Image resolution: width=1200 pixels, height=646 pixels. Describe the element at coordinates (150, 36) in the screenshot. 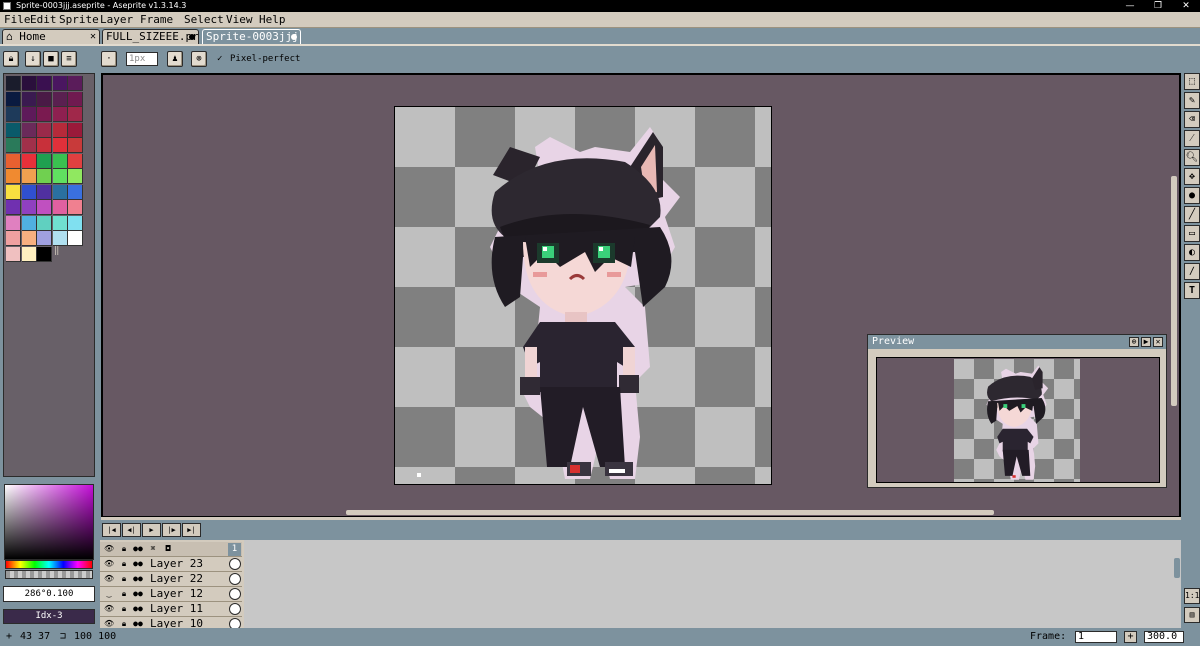

I see `tab-full-sizeee: FULL_SIZEEE.pr` at that location.